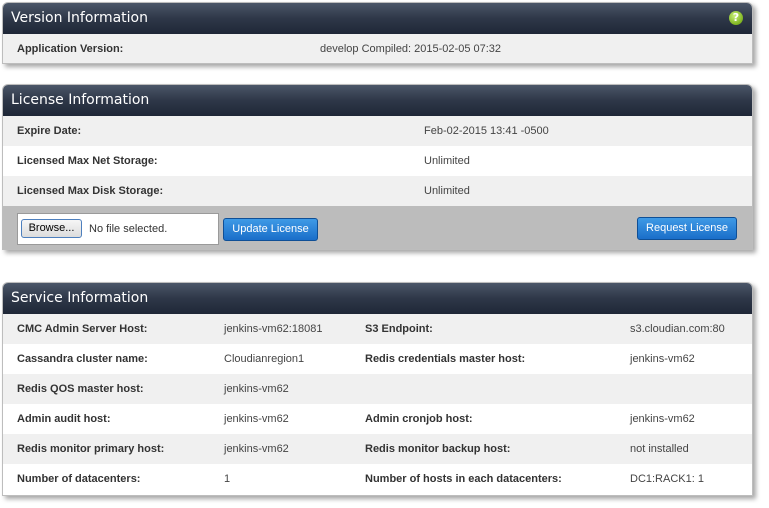 This screenshot has height=508, width=769. I want to click on service-value: not installed, so click(659, 449).